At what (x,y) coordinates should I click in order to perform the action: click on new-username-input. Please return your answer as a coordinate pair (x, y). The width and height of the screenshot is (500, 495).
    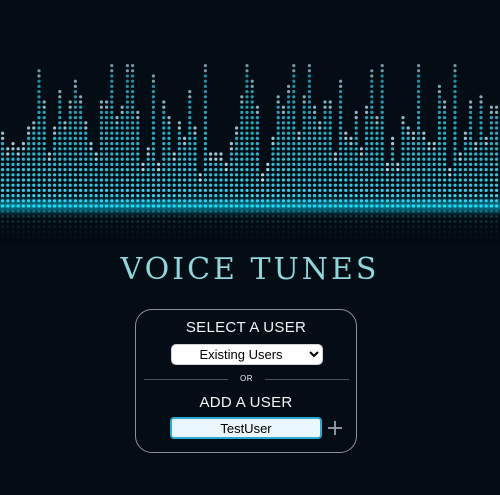
    Looking at the image, I should click on (246, 428).